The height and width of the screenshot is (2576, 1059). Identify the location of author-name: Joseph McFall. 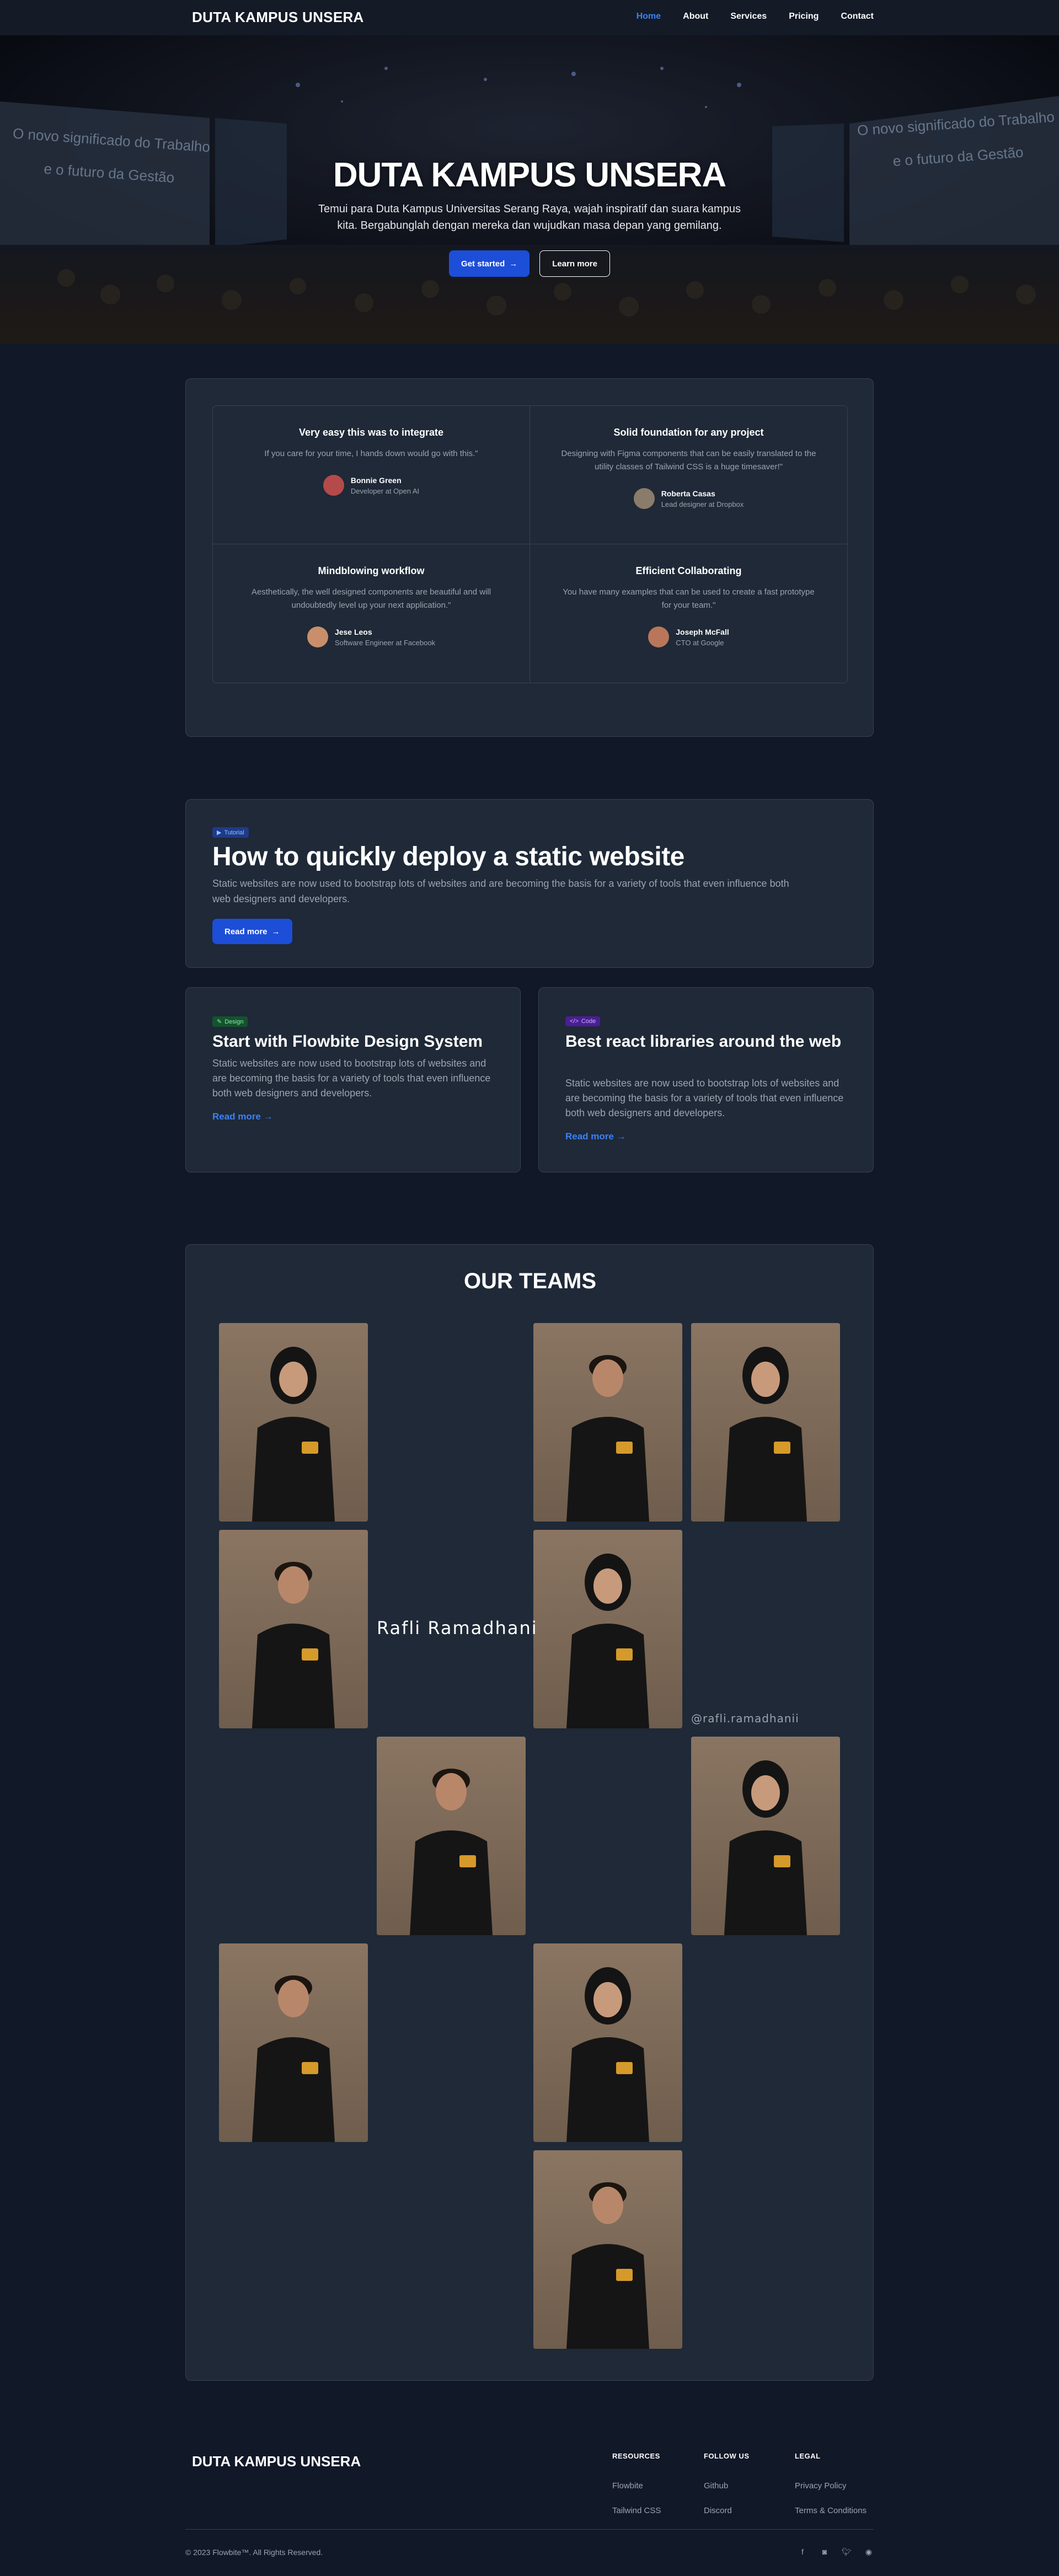
(702, 631).